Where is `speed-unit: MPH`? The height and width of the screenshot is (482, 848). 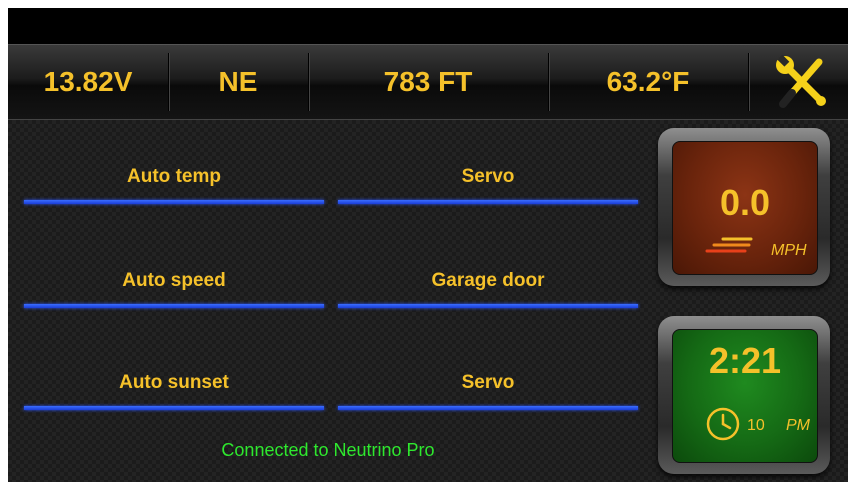
speed-unit: MPH is located at coordinates (789, 250).